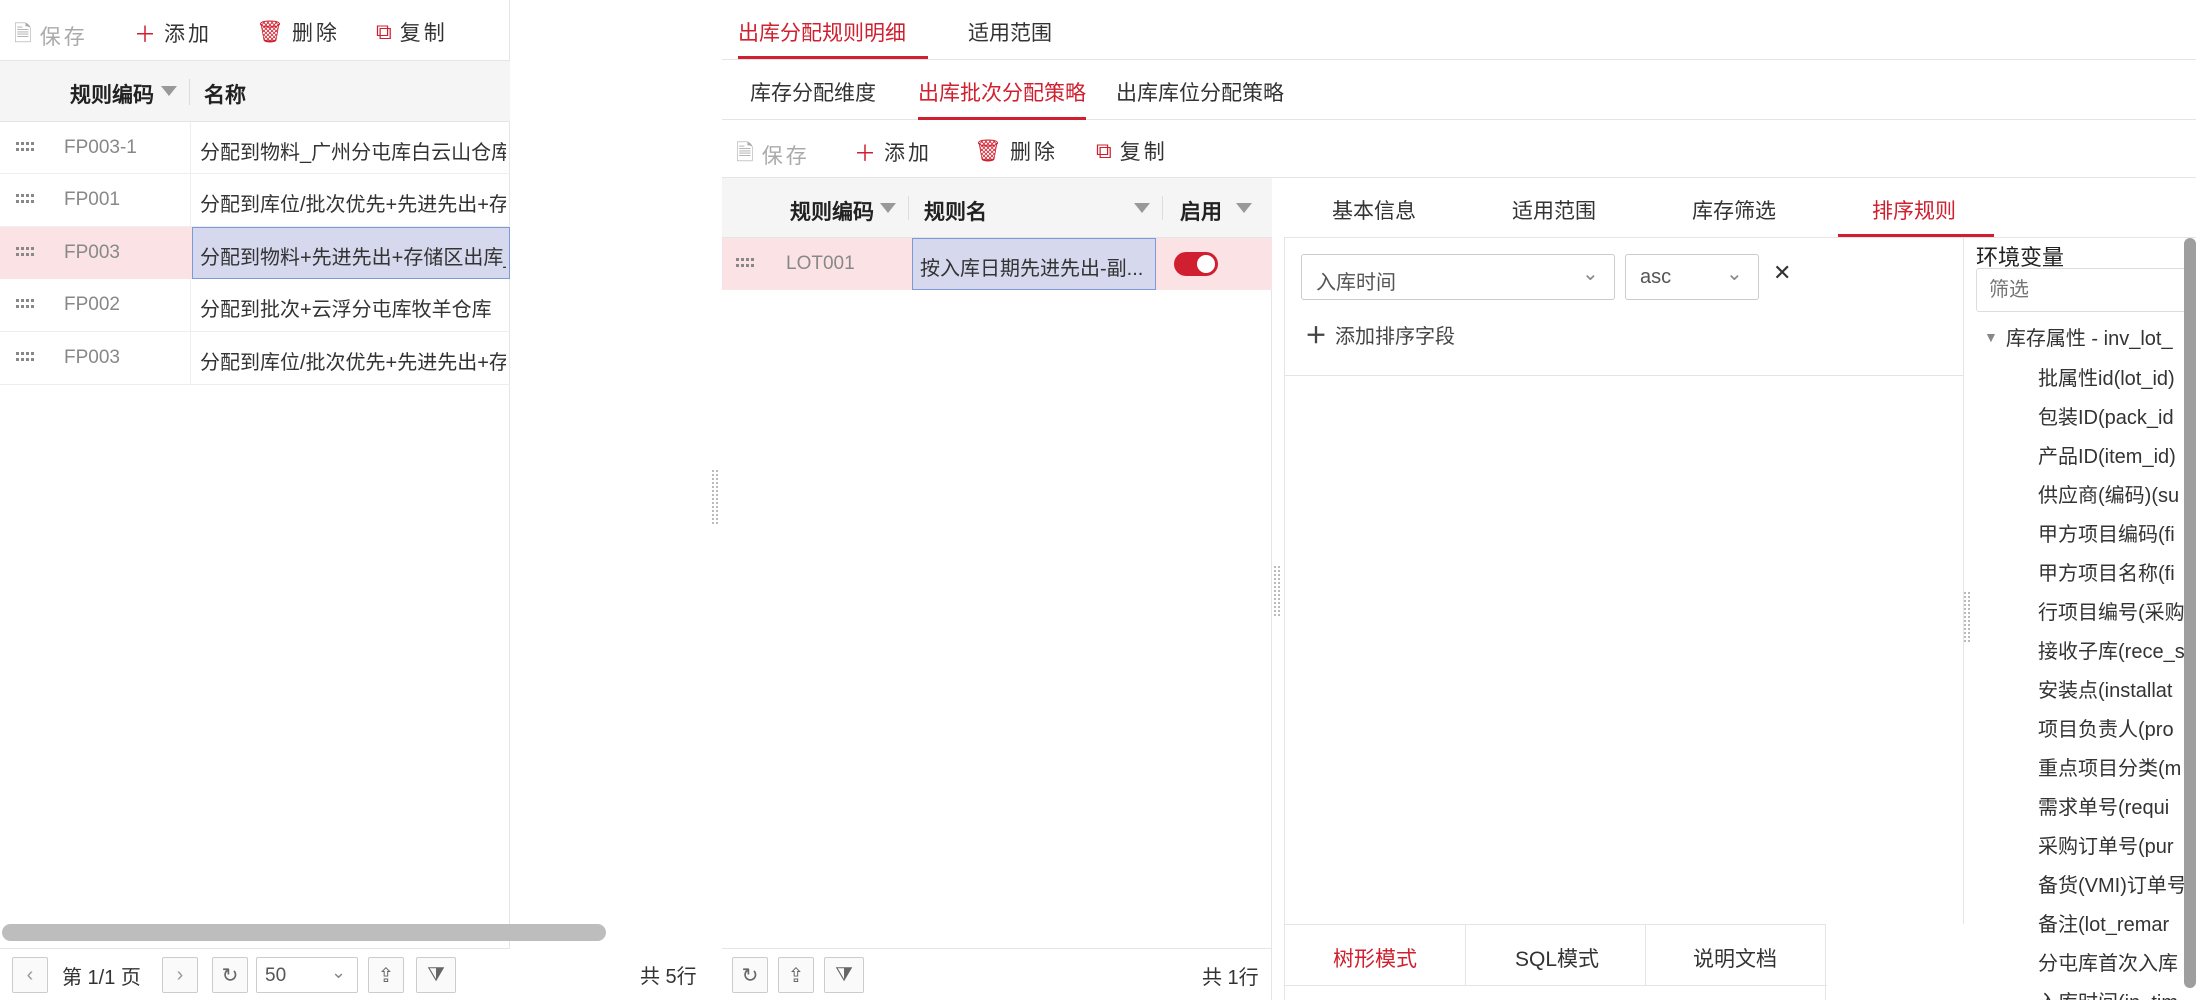  I want to click on main-tabs: 出库分配规则明细 适用范围, so click(1459, 30).